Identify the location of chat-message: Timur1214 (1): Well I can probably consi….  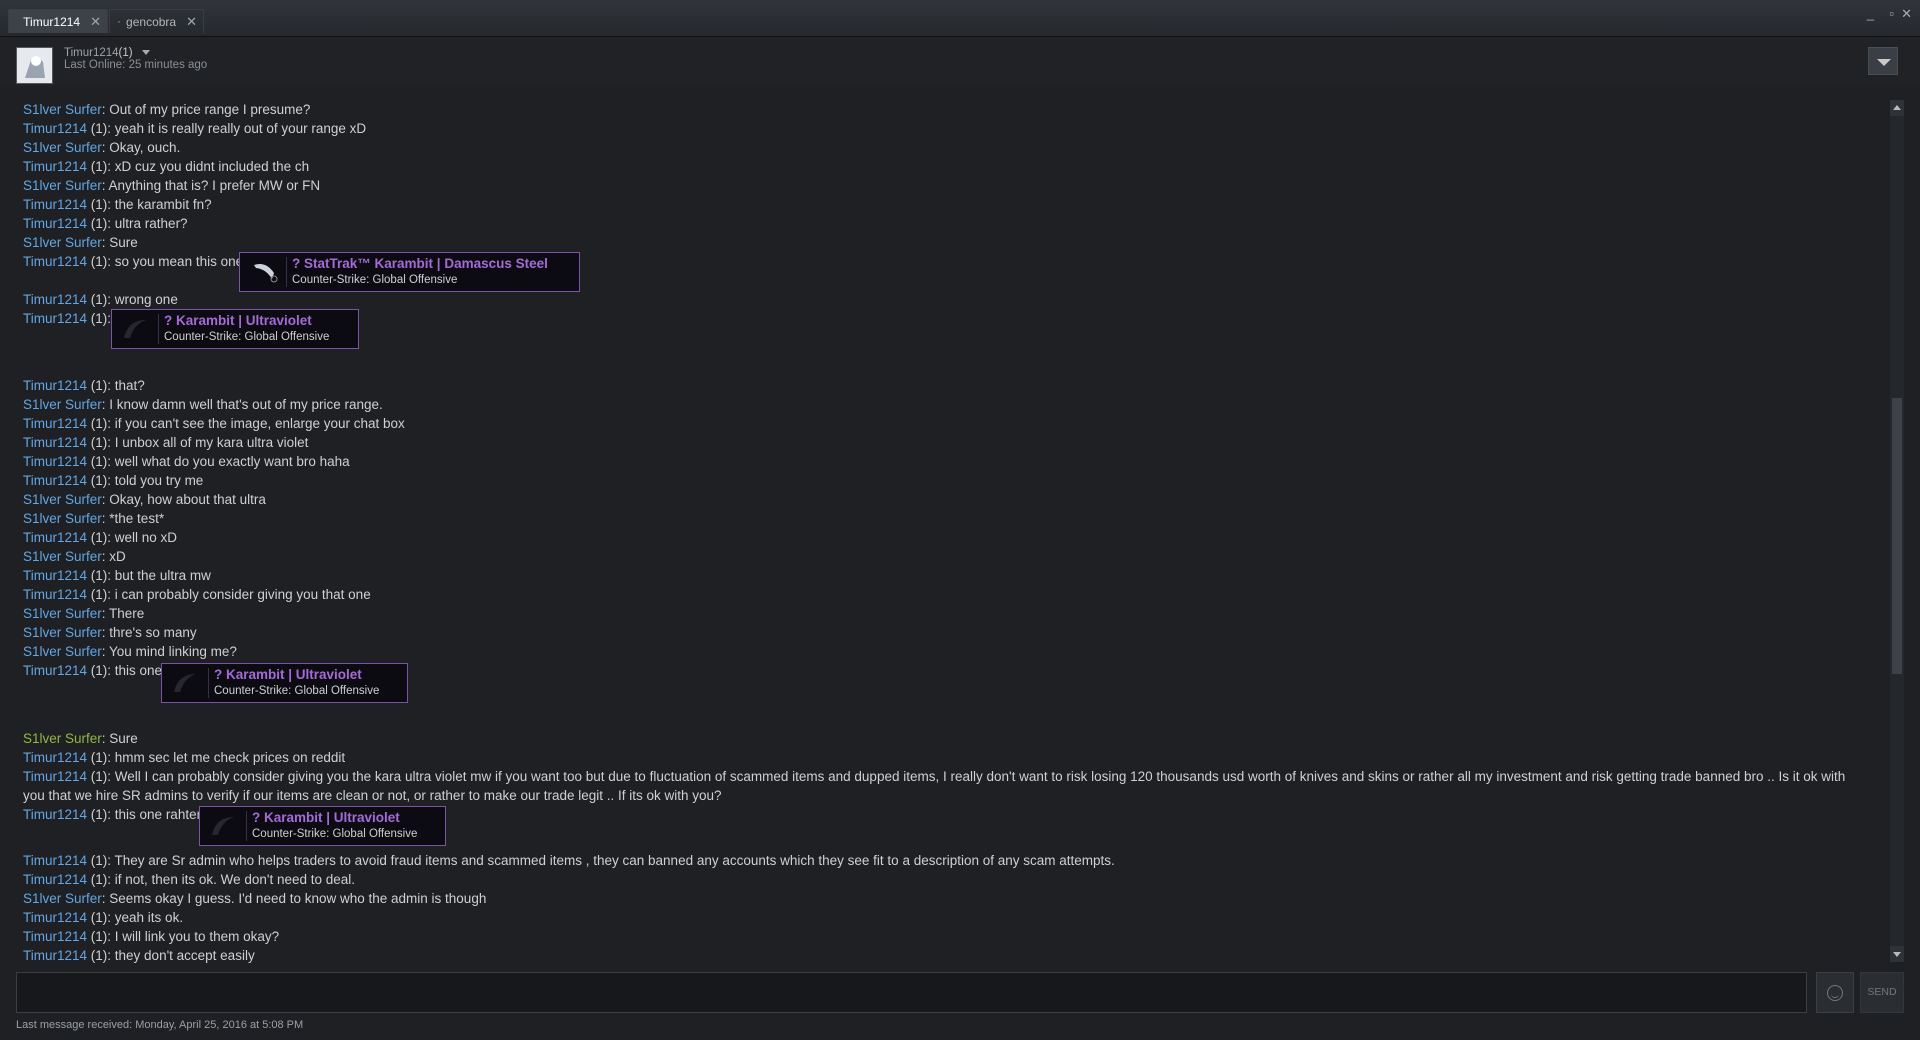
(940, 786).